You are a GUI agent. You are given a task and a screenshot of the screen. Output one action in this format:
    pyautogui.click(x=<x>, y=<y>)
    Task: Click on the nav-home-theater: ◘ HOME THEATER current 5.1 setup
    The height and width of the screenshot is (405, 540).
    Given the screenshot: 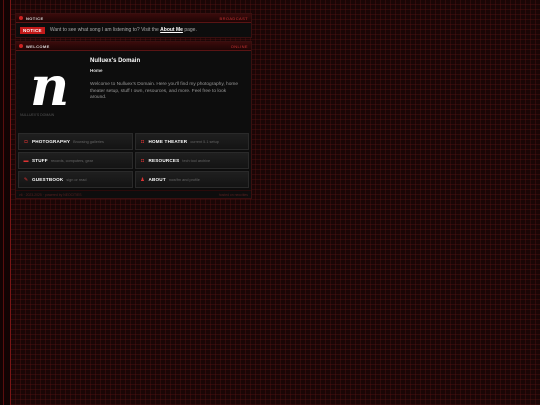 What is the action you would take?
    pyautogui.click(x=191, y=141)
    